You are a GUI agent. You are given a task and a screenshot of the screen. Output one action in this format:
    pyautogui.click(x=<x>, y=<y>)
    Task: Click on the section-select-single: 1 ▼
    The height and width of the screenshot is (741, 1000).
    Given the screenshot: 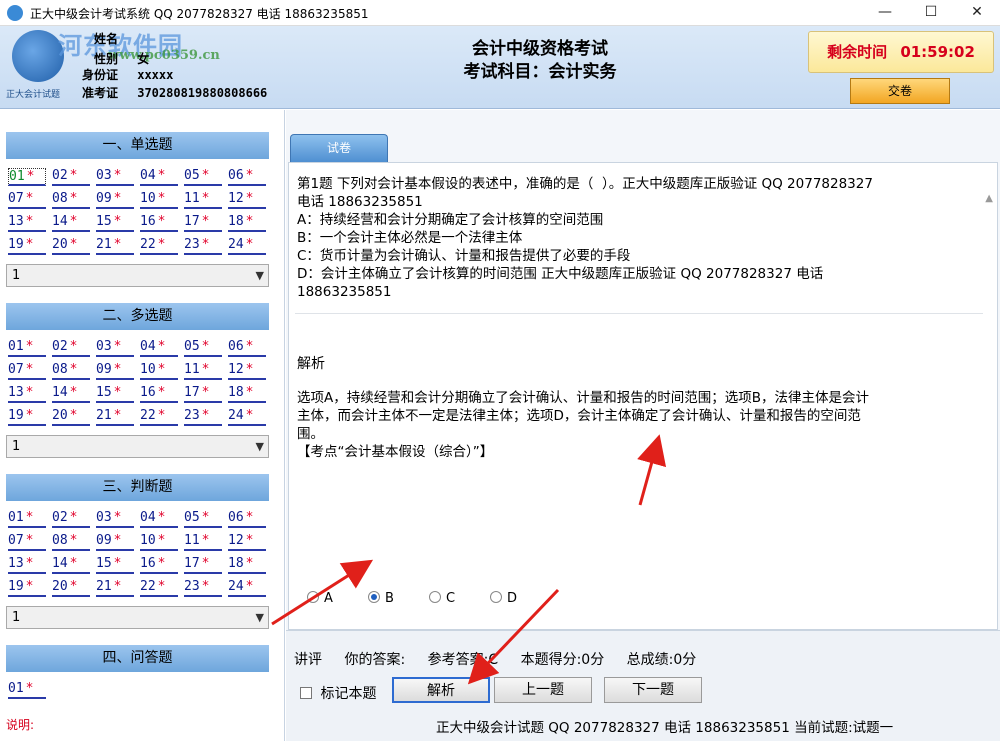 What is the action you would take?
    pyautogui.click(x=137, y=275)
    